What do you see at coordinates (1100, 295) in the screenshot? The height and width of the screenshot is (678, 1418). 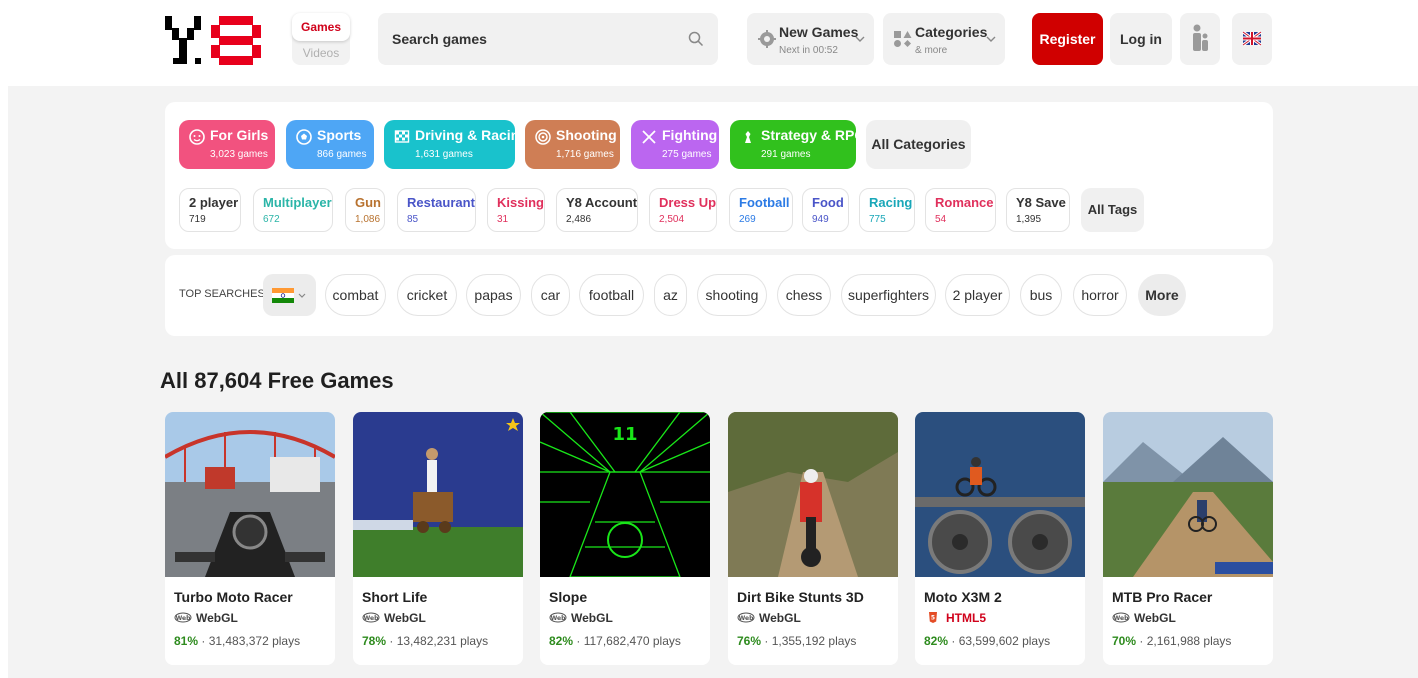 I see `top-search-chip: horror` at bounding box center [1100, 295].